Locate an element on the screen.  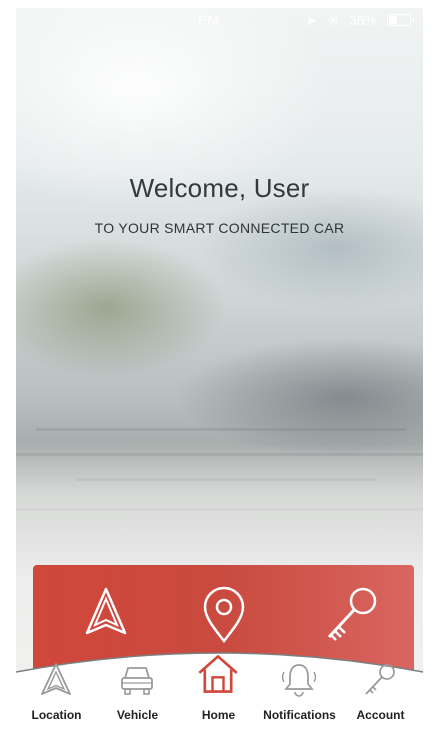
location-pin-icon is located at coordinates (224, 617).